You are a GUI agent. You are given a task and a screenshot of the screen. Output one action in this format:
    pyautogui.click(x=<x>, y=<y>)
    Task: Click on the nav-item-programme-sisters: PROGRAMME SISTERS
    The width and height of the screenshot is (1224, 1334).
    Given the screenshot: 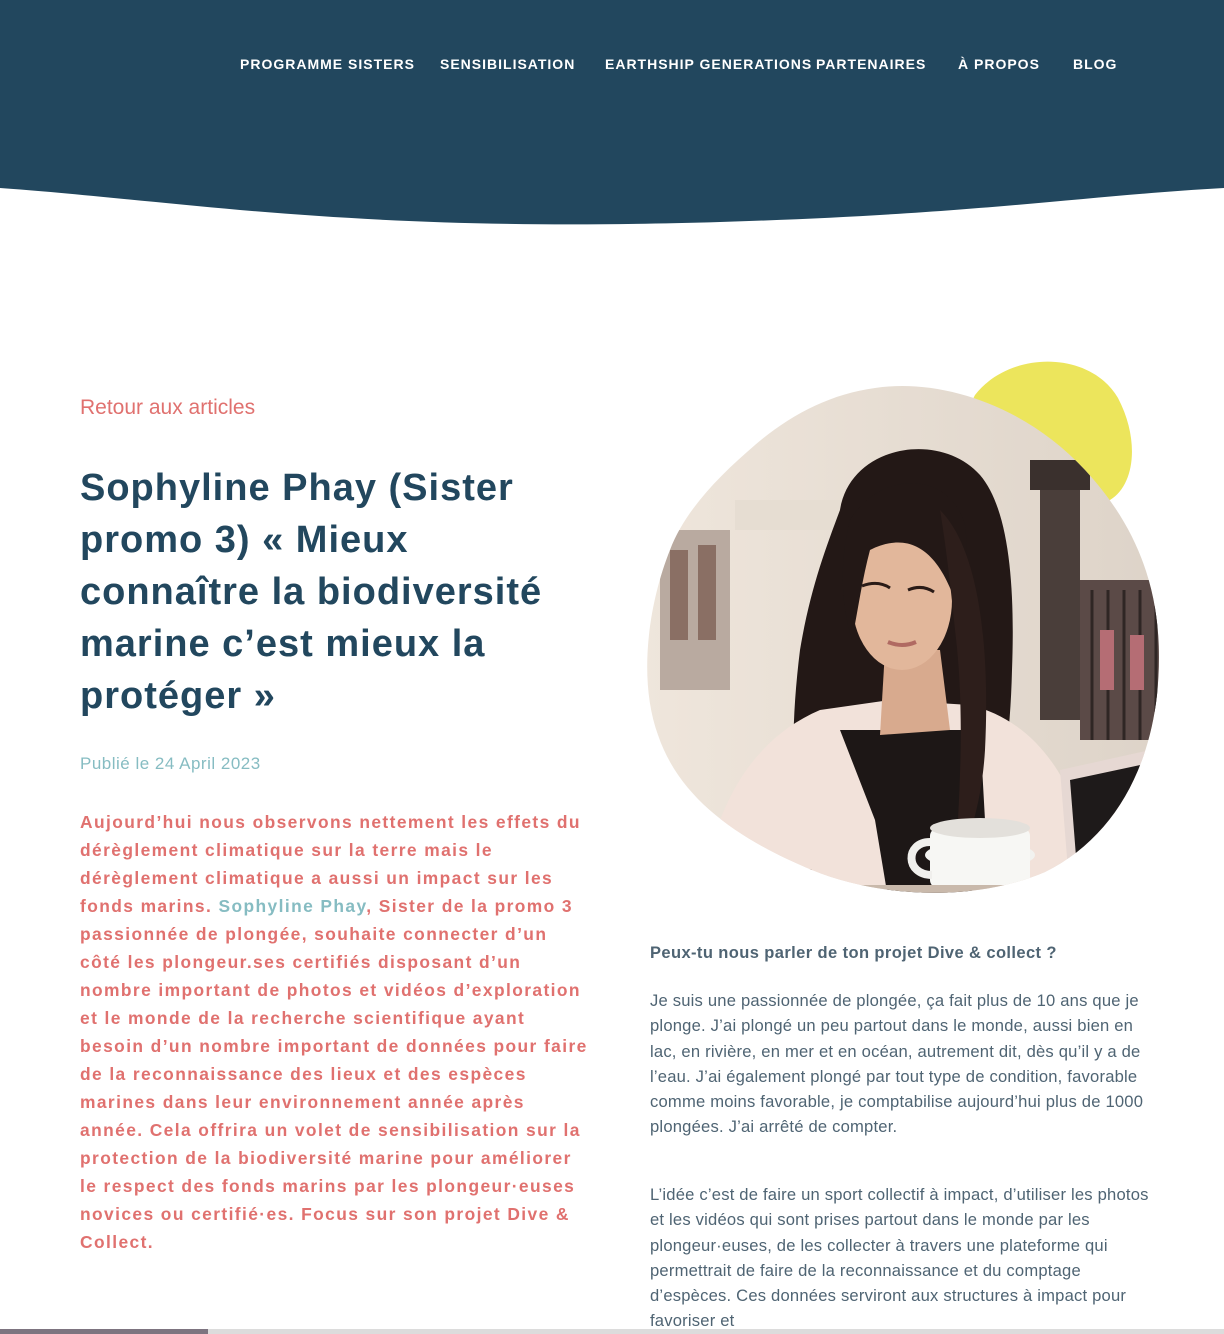 What is the action you would take?
    pyautogui.click(x=327, y=64)
    